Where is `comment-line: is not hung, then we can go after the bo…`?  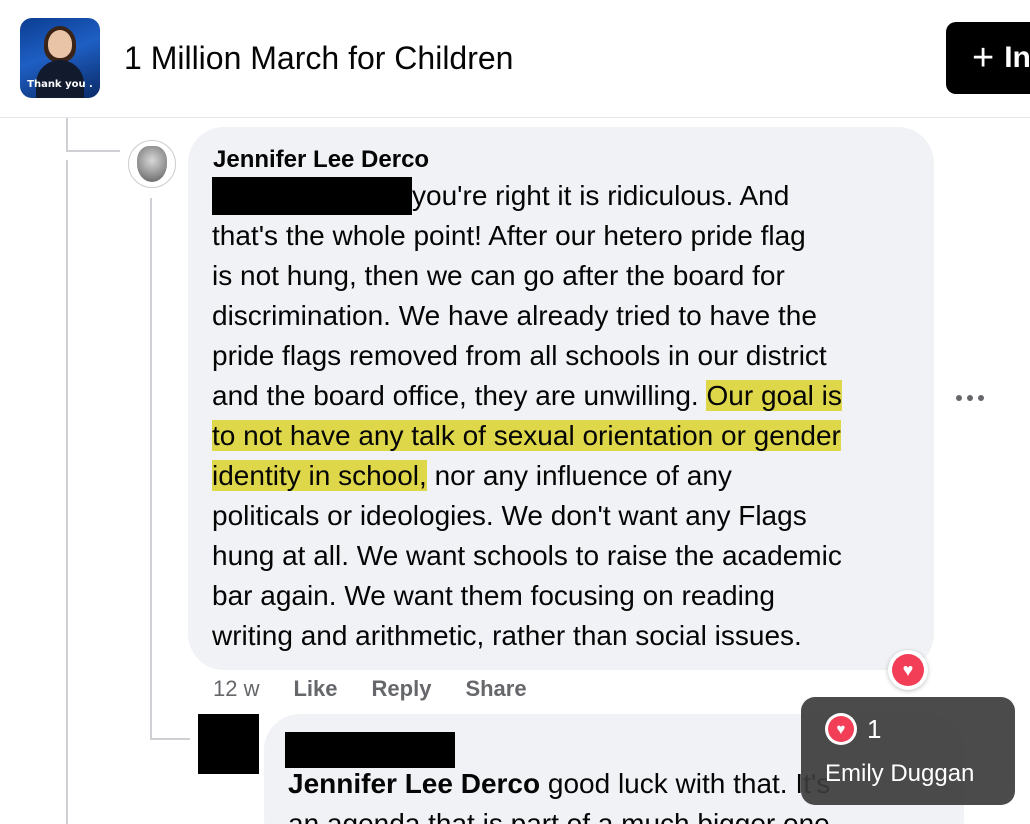
comment-line: is not hung, then we can go after the bo… is located at coordinates (498, 275).